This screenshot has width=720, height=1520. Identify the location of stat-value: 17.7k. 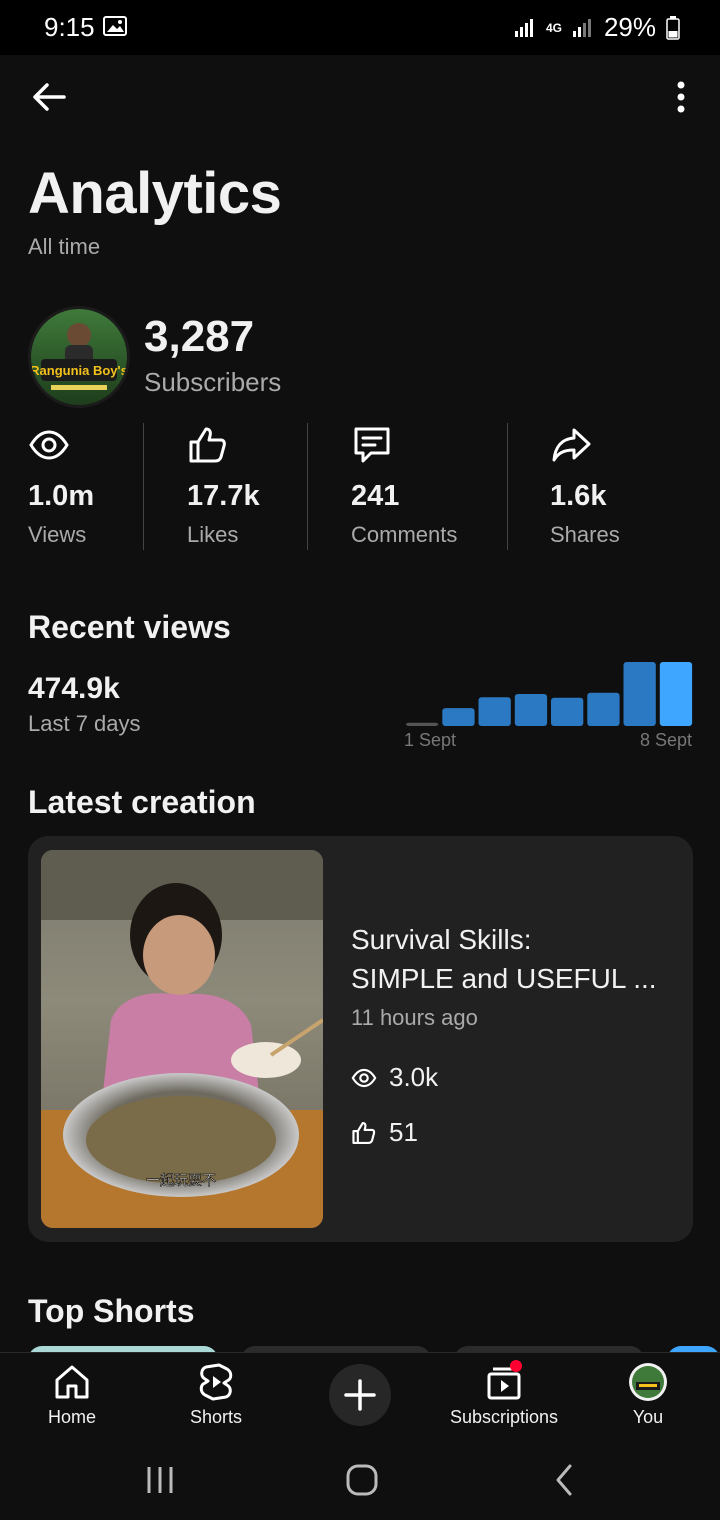
(223, 496).